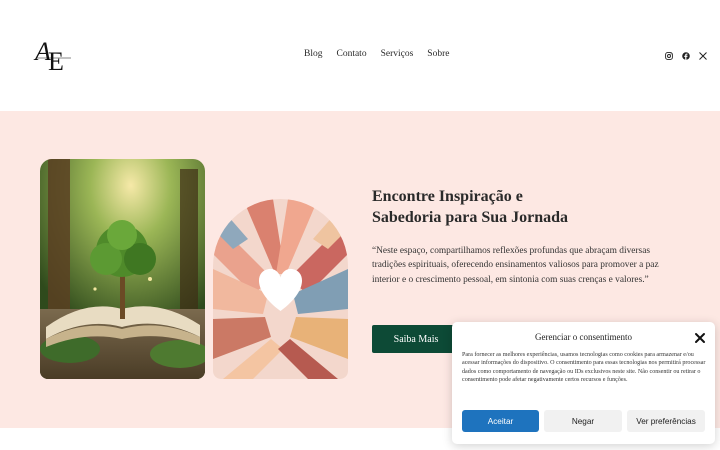  Describe the element at coordinates (122, 269) in the screenshot. I see `forest-book-image` at that location.